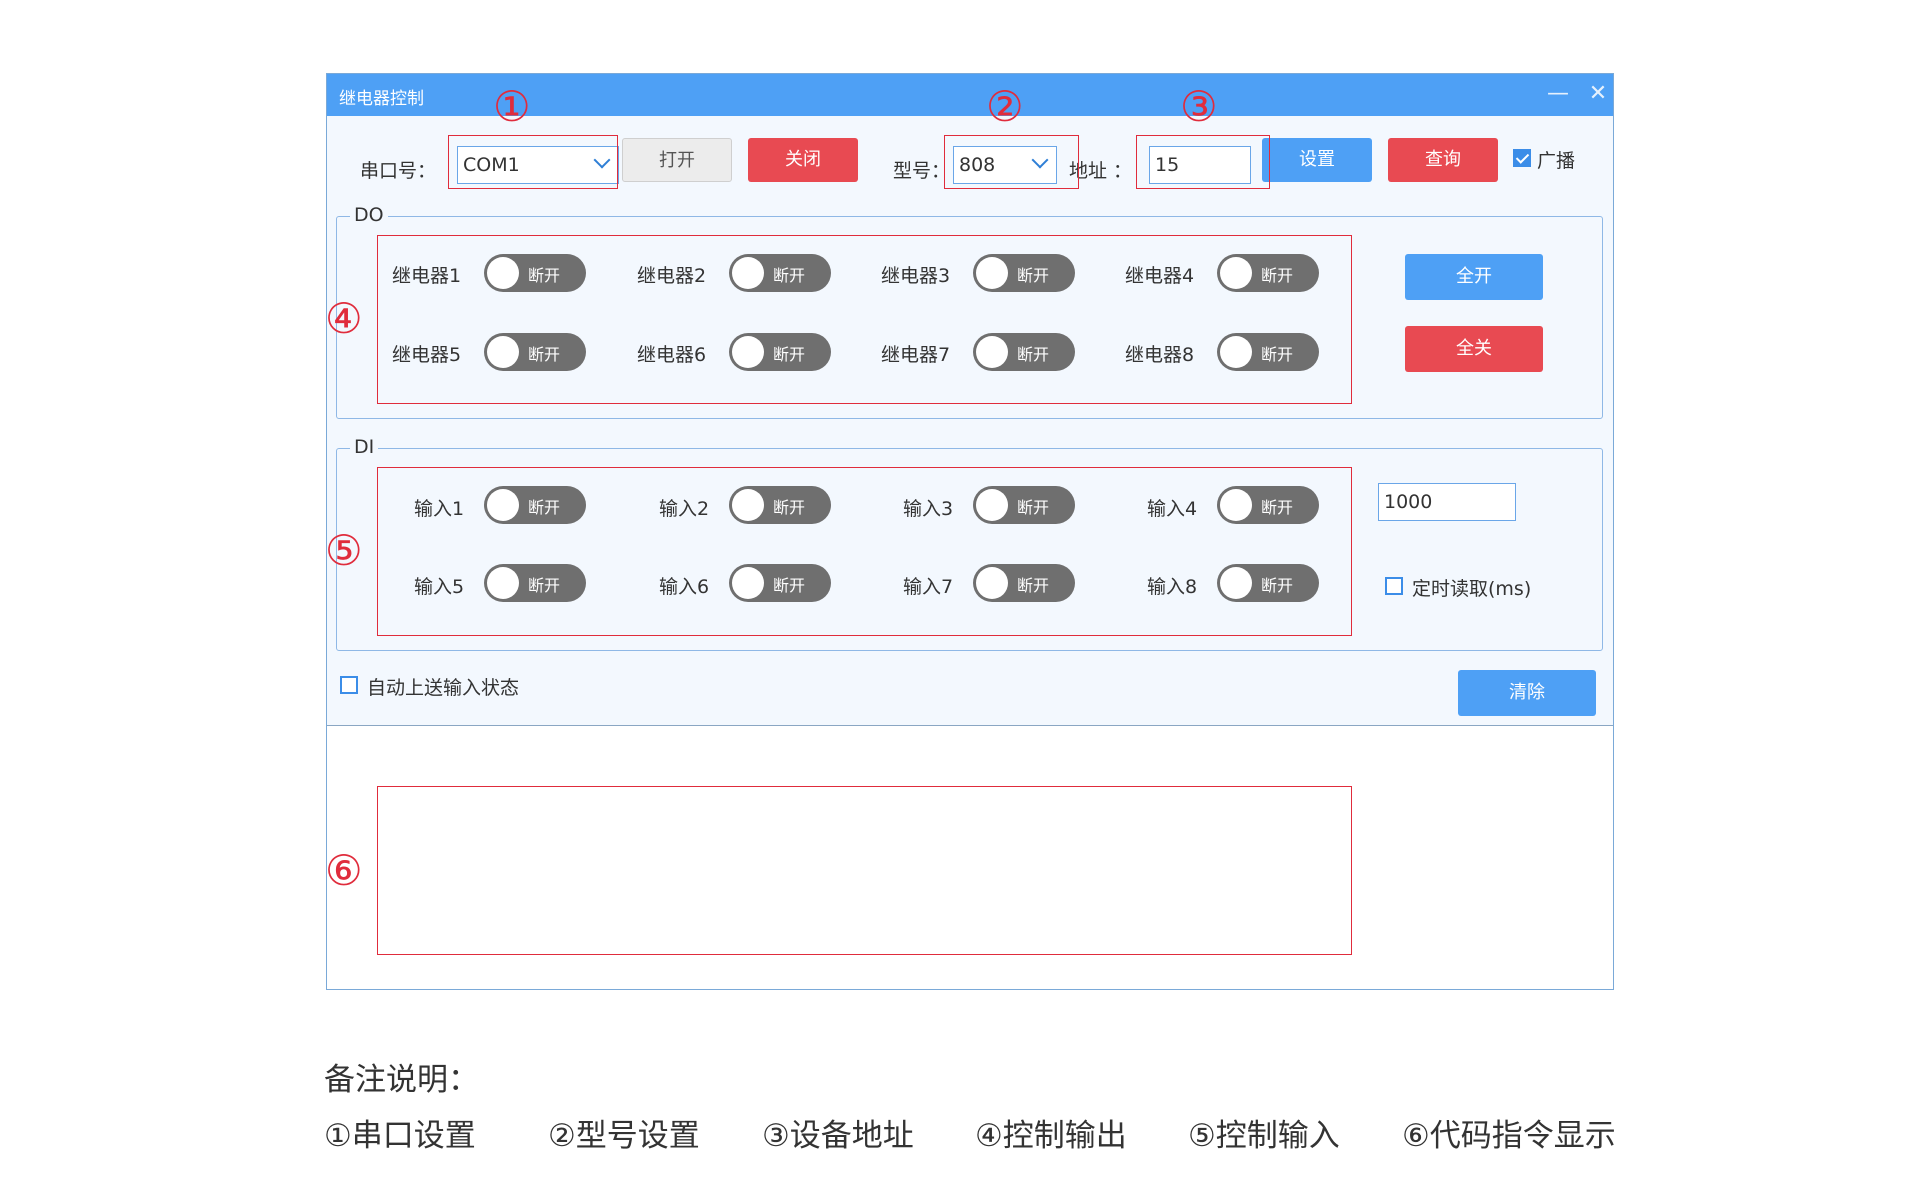 The height and width of the screenshot is (1201, 1922). I want to click on window-title: 继电器控制, so click(381, 99).